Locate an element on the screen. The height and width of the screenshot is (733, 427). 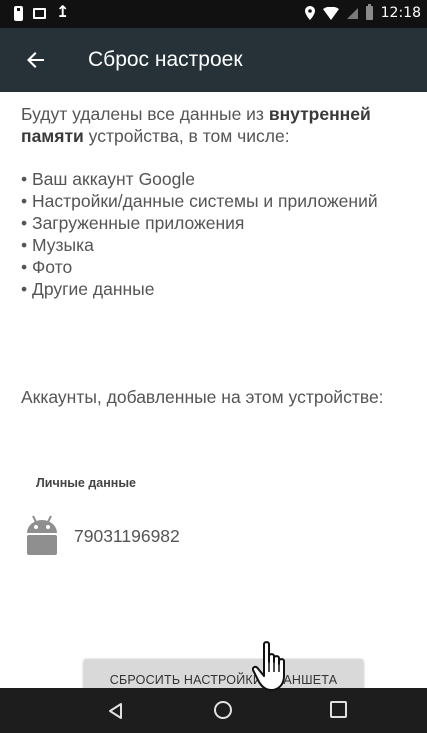
status-right-icons: 12:18 is located at coordinates (362, 12).